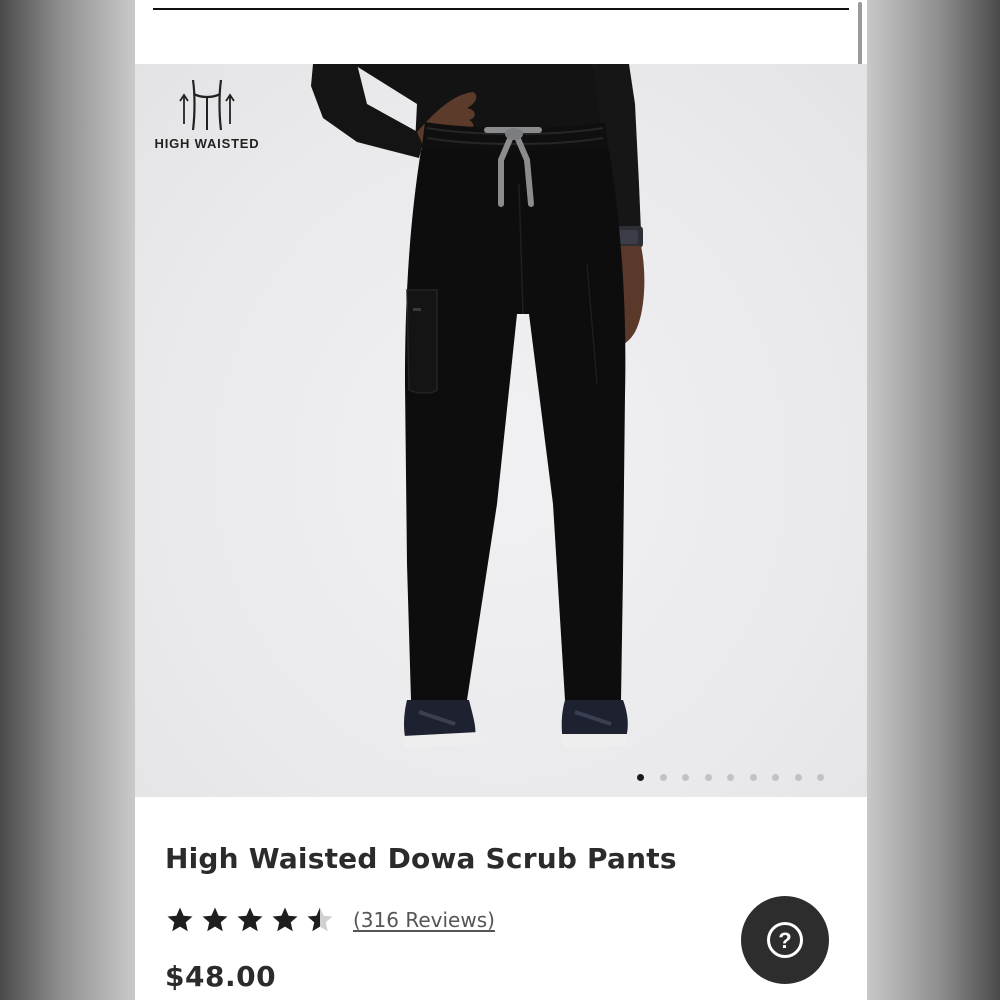 This screenshot has width=1000, height=1000. I want to click on help-button: ?, so click(785, 940).